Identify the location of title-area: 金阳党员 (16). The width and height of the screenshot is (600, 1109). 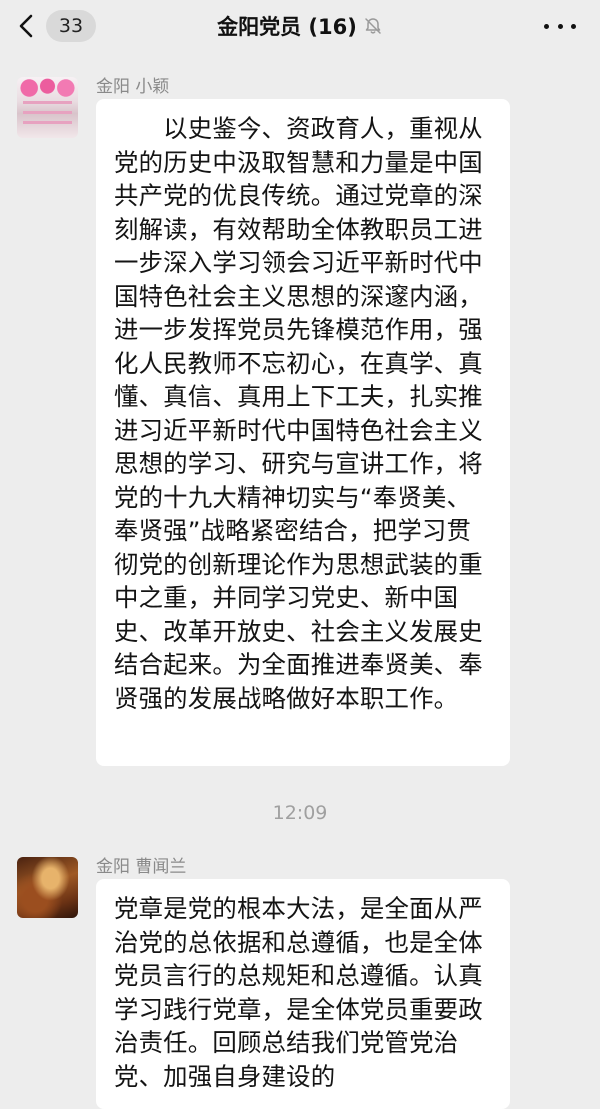
(300, 26).